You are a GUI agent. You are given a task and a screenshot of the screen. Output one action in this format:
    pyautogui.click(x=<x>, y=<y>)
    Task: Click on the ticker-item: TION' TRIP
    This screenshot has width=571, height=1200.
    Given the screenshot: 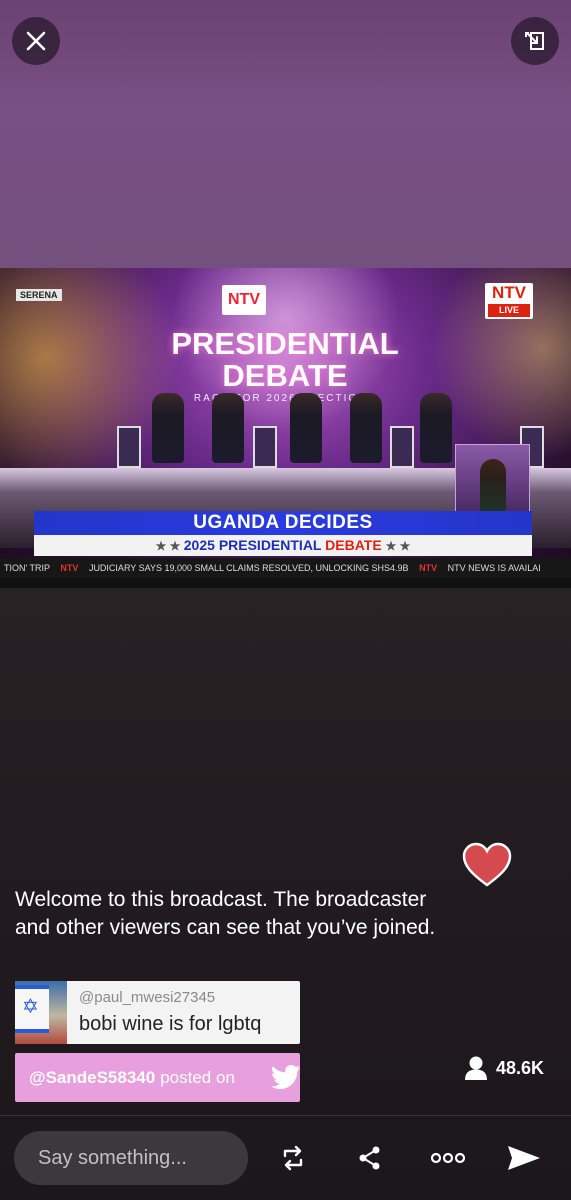 What is the action you would take?
    pyautogui.click(x=27, y=568)
    